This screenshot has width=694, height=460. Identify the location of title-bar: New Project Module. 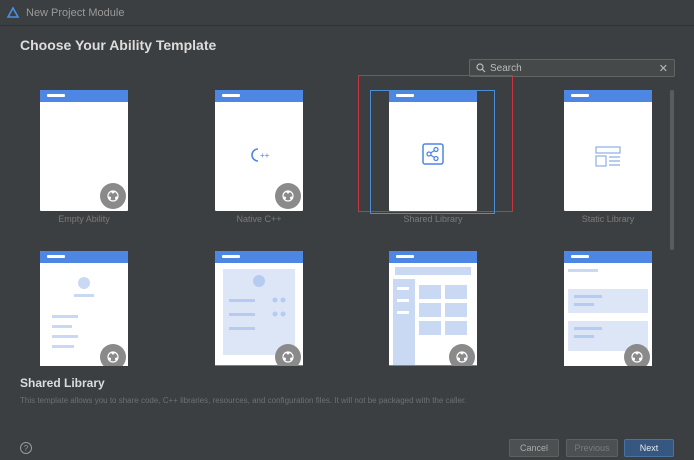
(347, 13).